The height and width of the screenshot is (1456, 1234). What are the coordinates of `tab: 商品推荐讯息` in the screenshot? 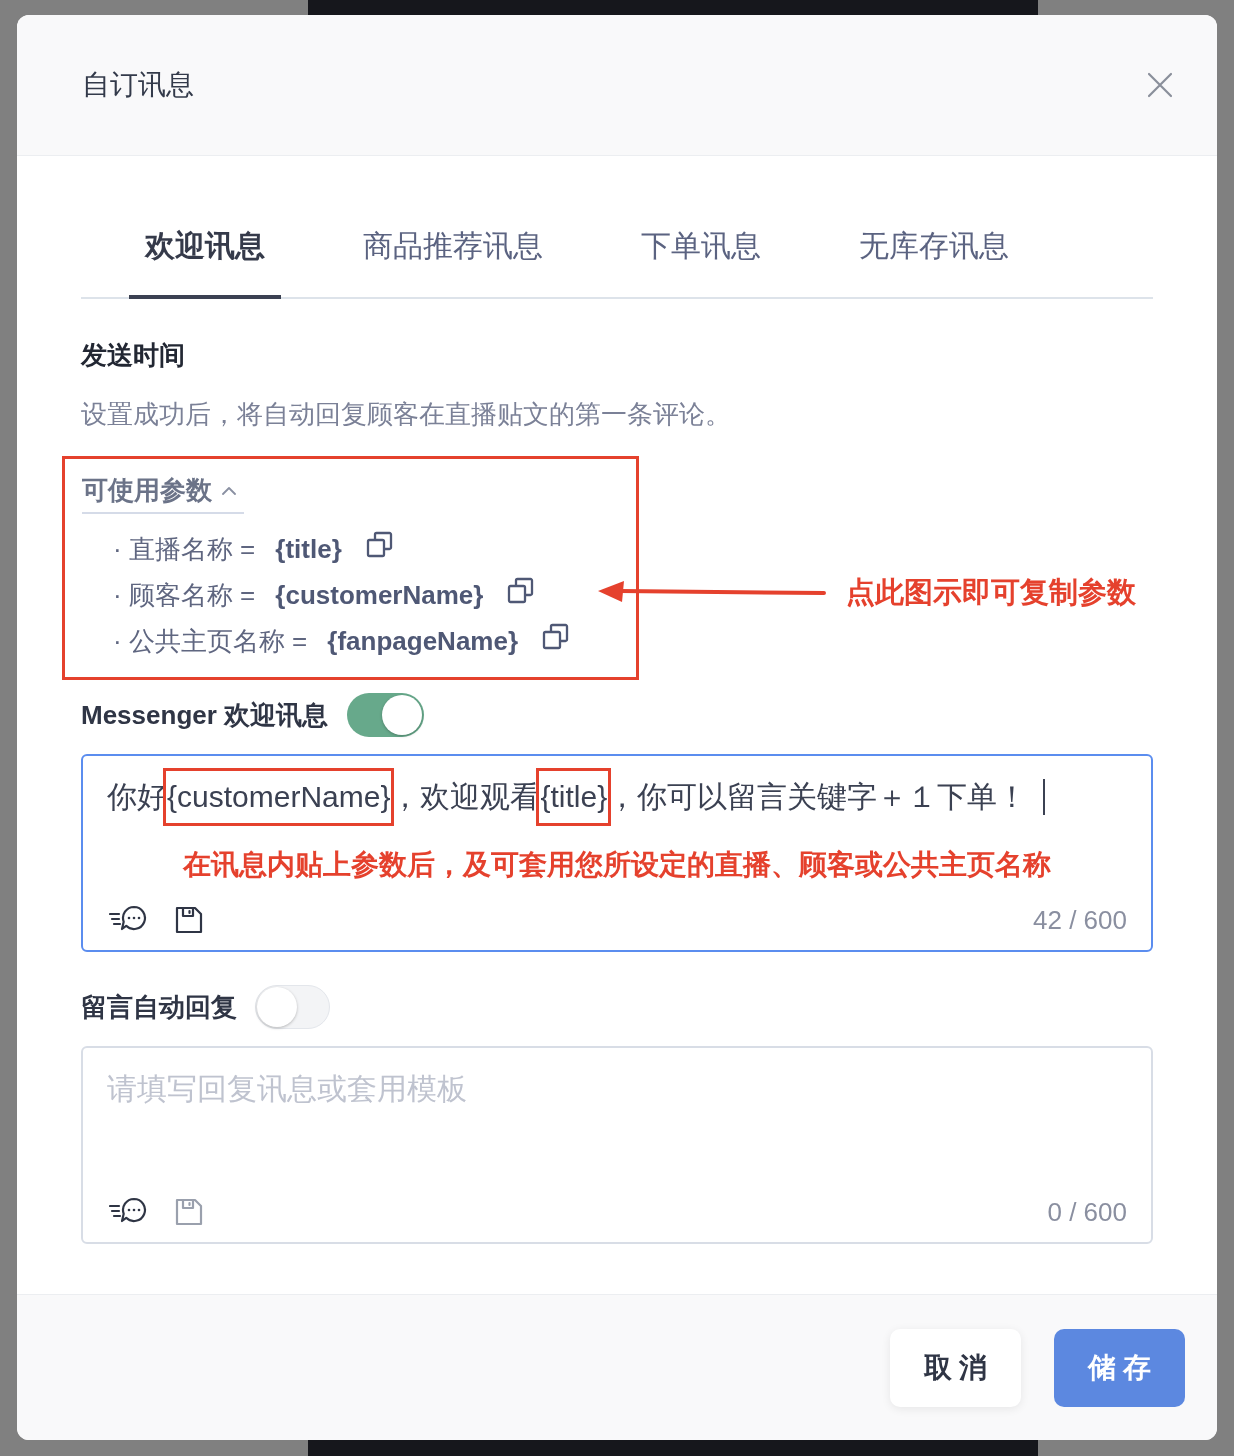 It's located at (453, 256).